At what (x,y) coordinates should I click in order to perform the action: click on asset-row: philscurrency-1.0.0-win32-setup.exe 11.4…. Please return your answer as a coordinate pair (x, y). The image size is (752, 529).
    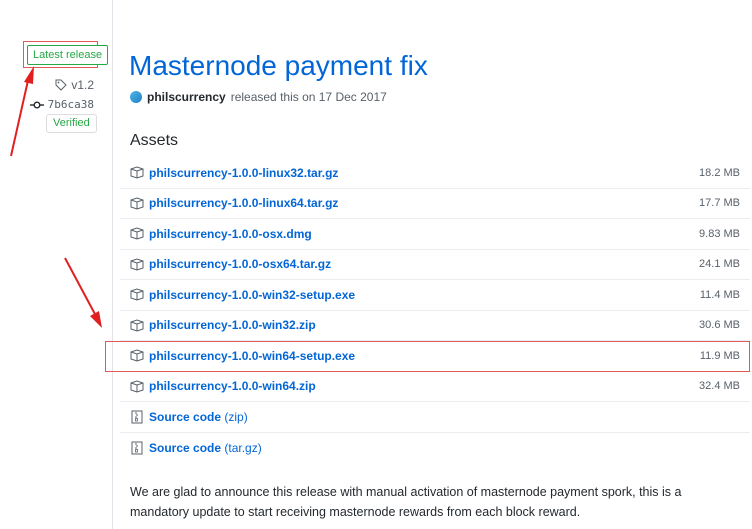
    Looking at the image, I should click on (435, 295).